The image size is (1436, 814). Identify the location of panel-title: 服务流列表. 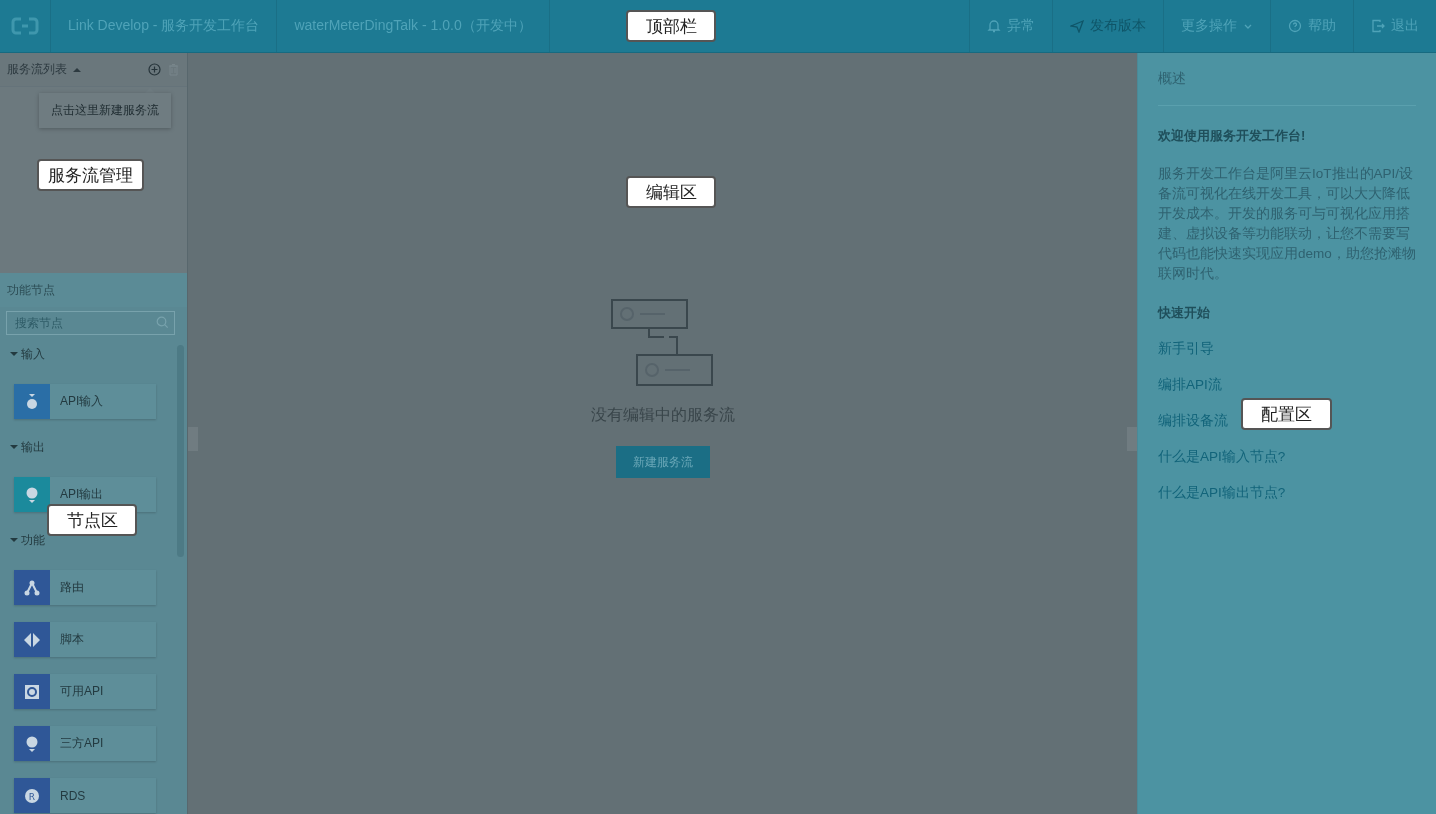
(37, 69).